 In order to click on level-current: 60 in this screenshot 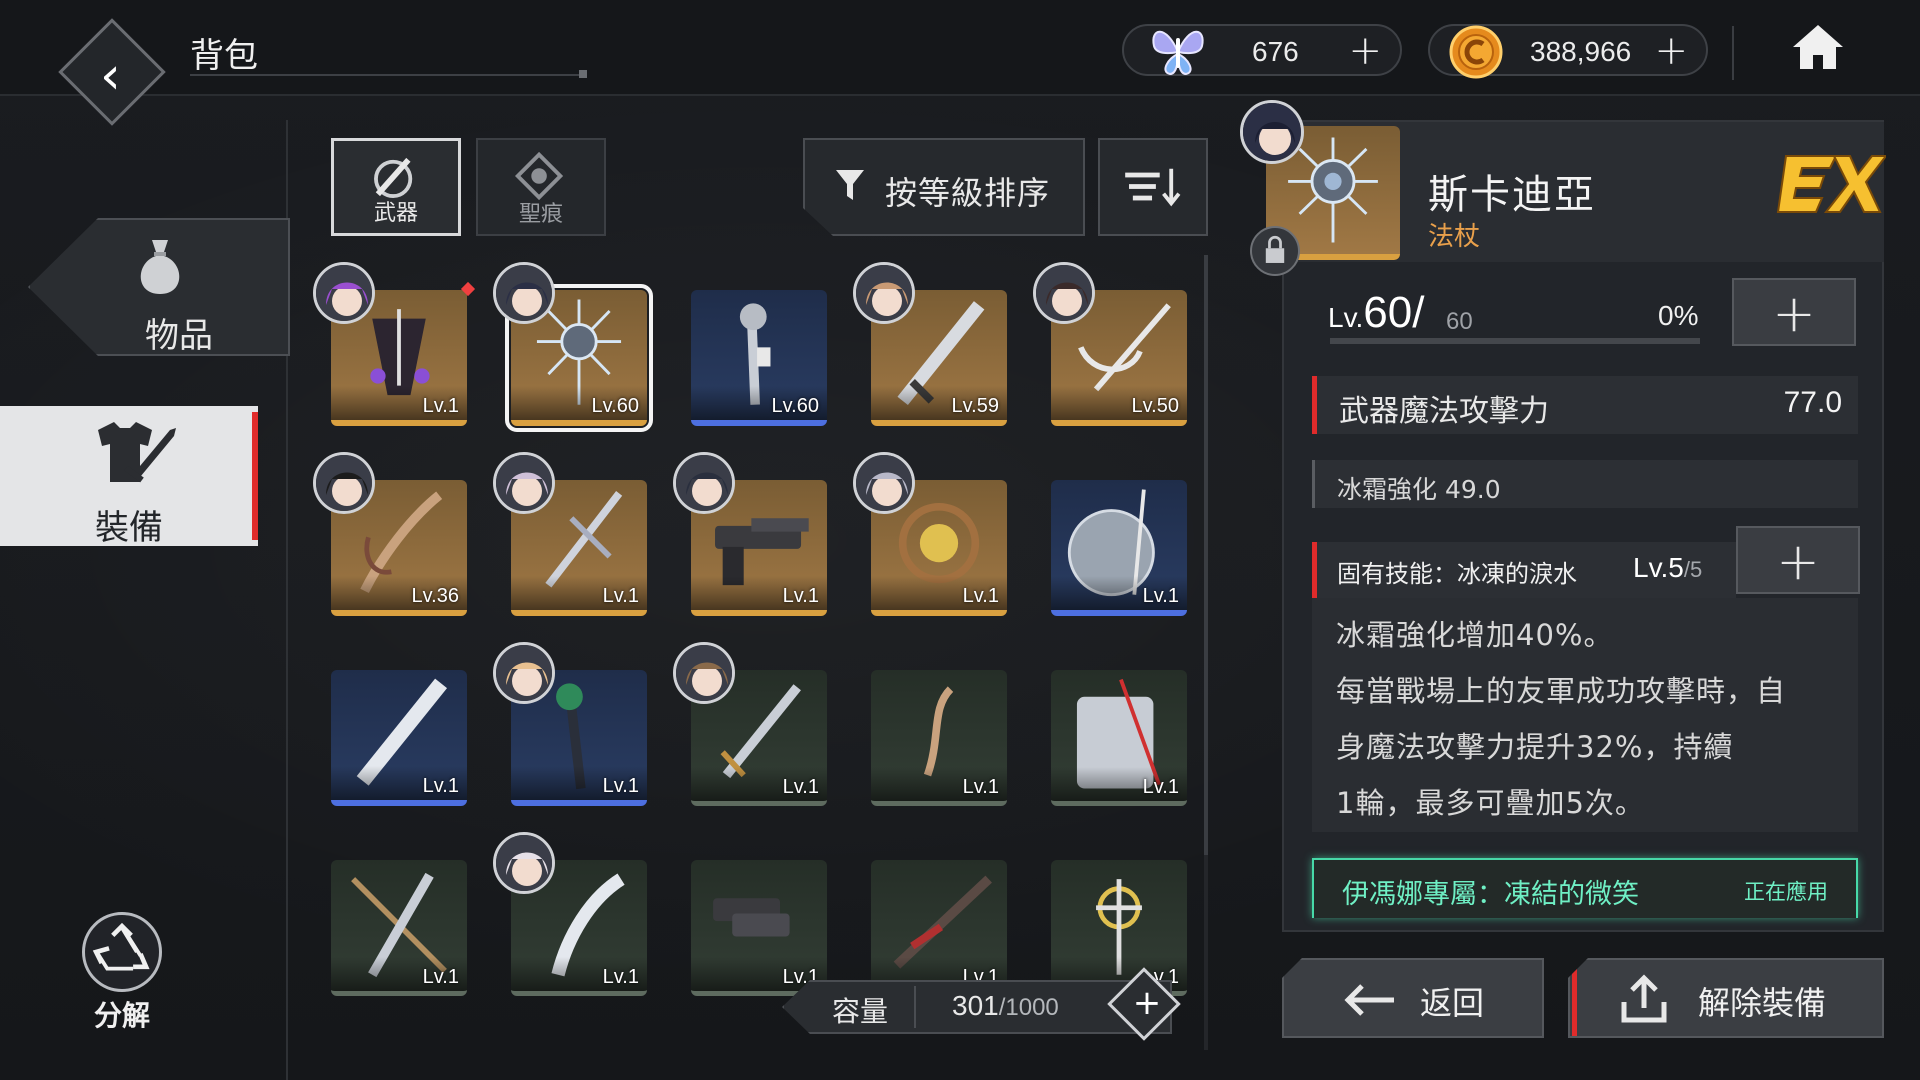, I will do `click(1388, 312)`.